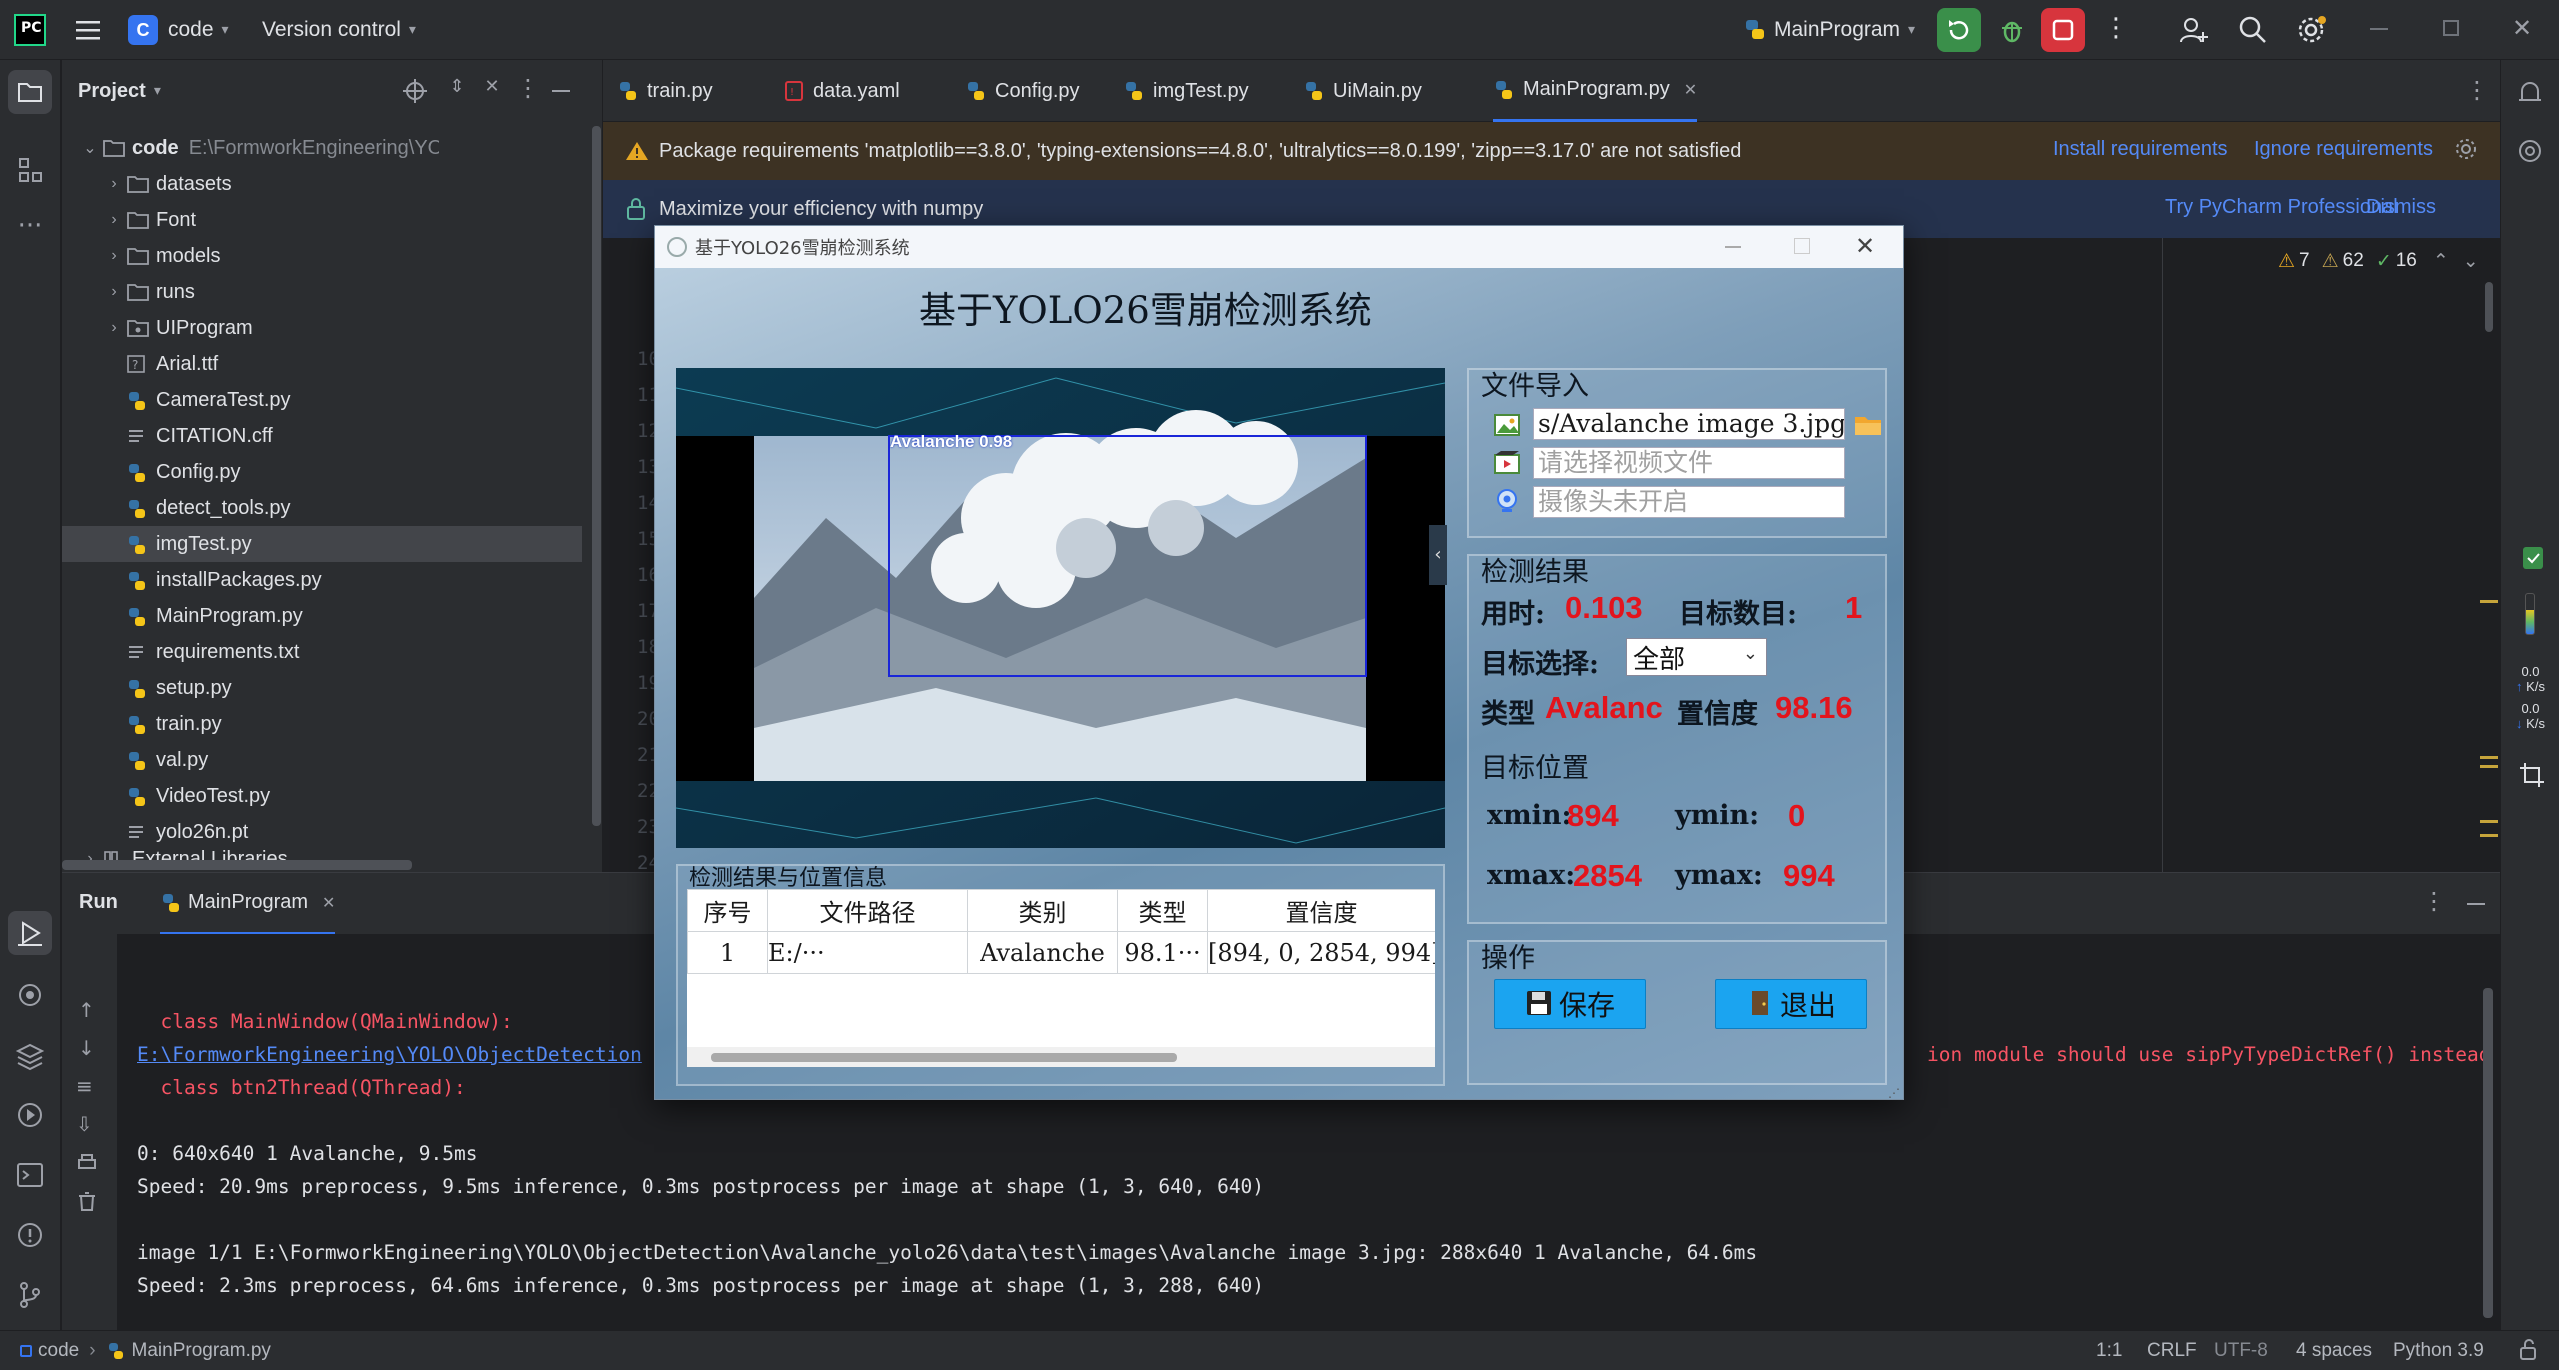 The height and width of the screenshot is (1370, 2559). What do you see at coordinates (1868, 425) in the screenshot?
I see `open-folder-icon` at bounding box center [1868, 425].